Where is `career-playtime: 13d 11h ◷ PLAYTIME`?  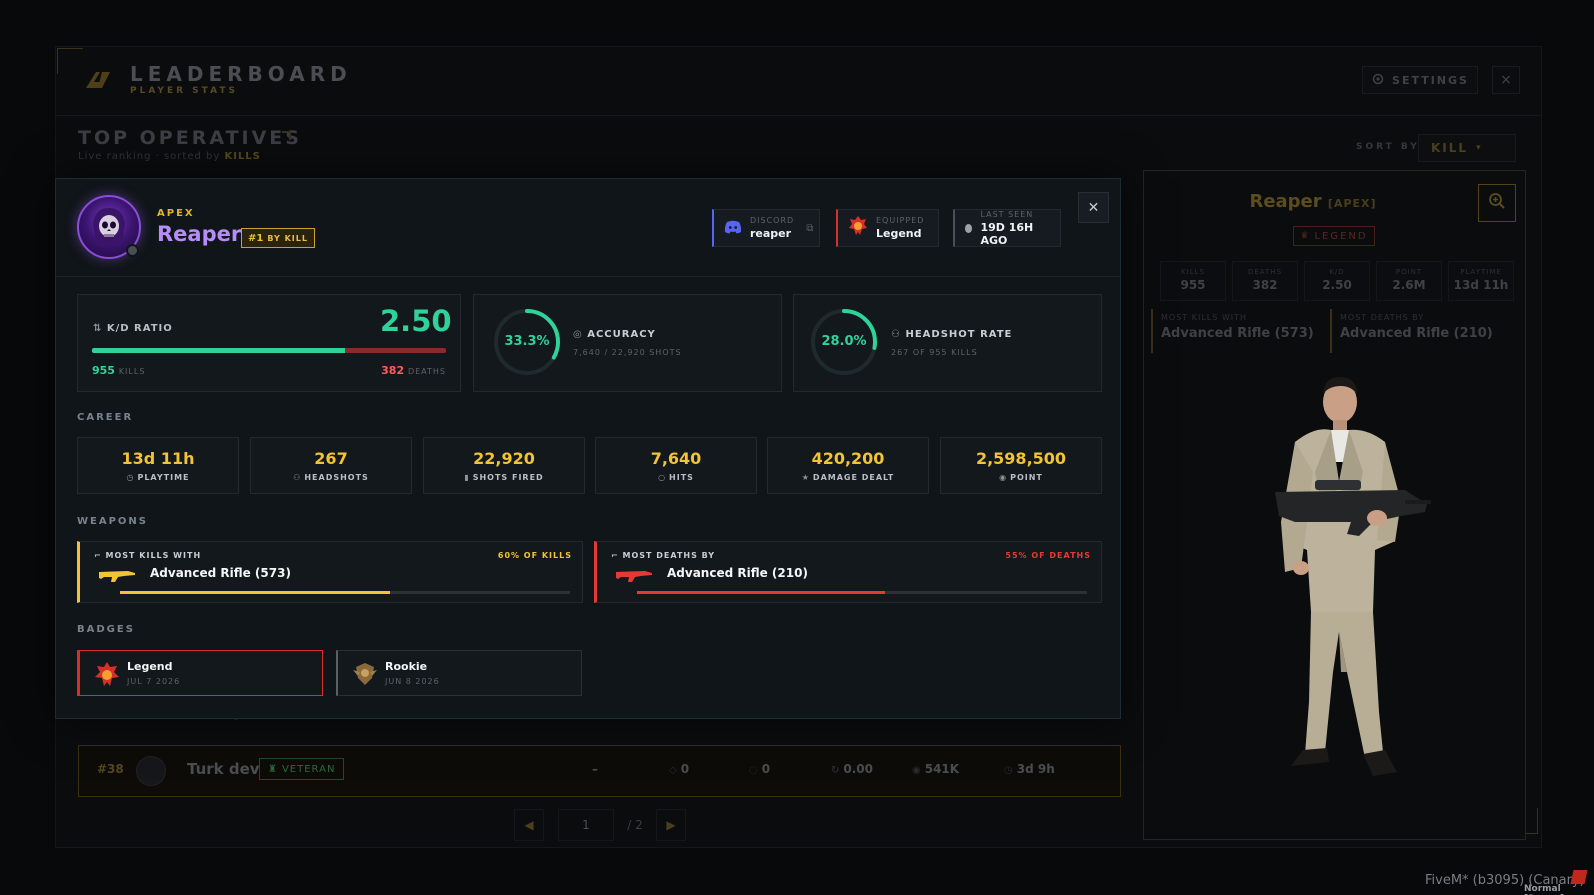 career-playtime: 13d 11h ◷ PLAYTIME is located at coordinates (158, 465).